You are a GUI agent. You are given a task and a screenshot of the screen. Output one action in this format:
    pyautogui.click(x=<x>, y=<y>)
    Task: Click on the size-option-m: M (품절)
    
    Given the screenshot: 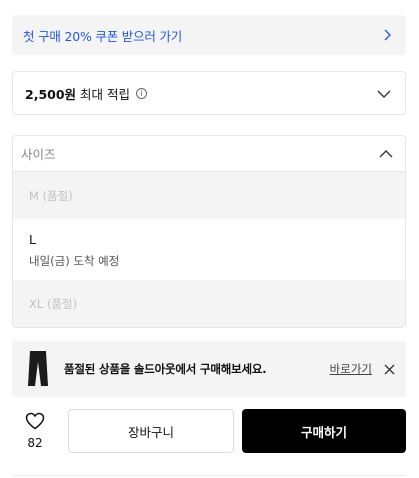 What is the action you would take?
    pyautogui.click(x=209, y=195)
    